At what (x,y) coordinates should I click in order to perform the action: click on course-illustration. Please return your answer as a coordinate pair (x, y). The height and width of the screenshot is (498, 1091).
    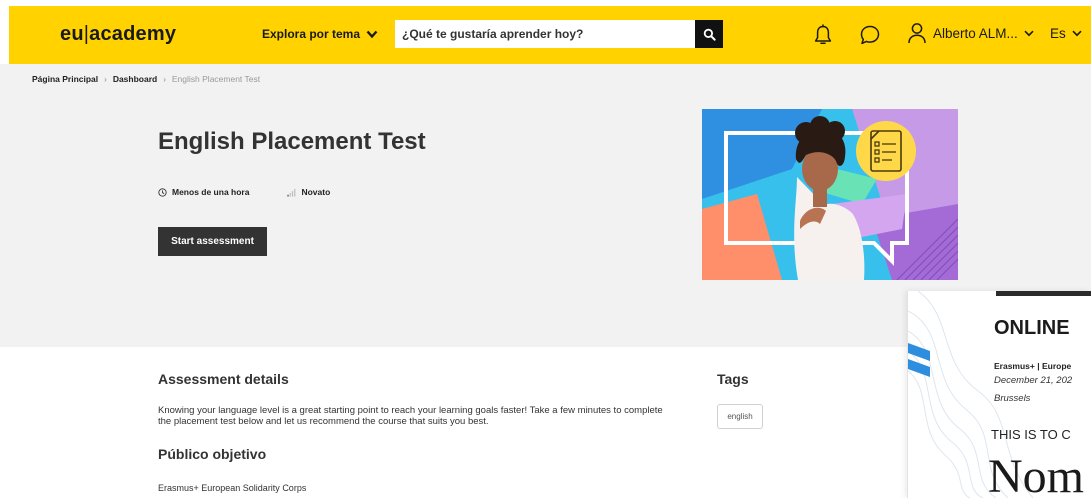
    Looking at the image, I should click on (830, 194).